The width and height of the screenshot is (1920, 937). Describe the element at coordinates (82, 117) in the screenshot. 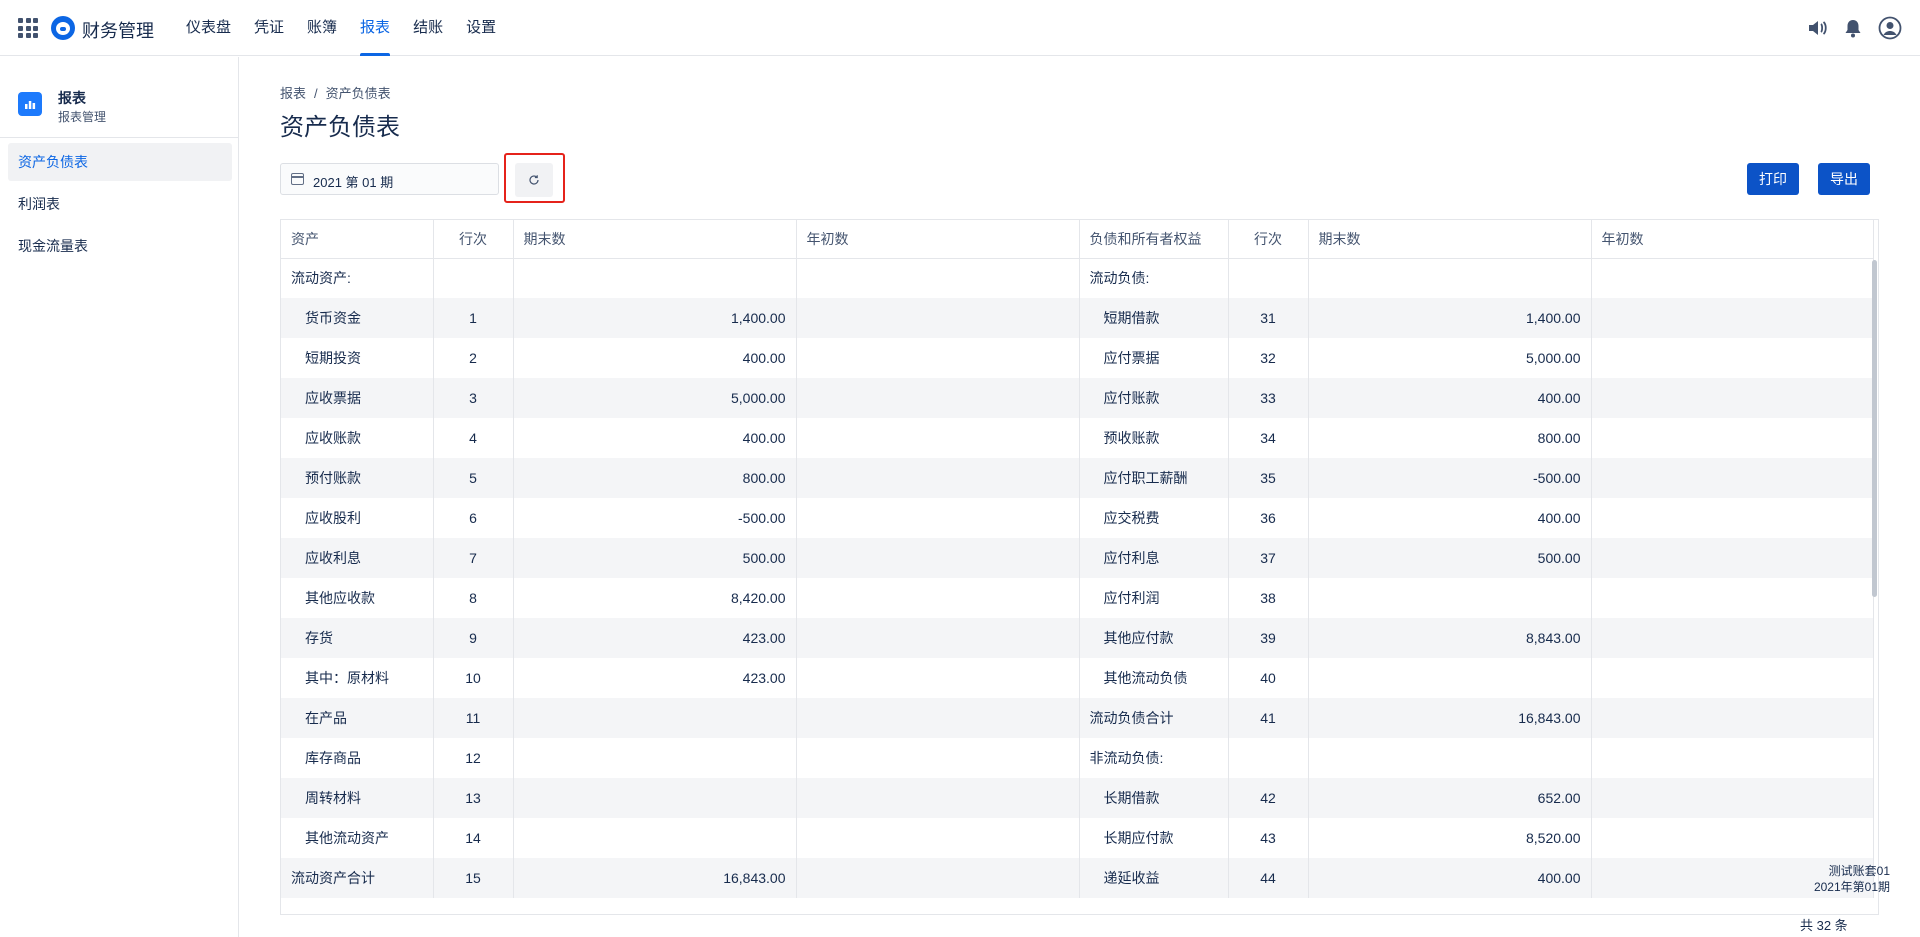

I see `sidebar-subtitle: 报表管理` at that location.